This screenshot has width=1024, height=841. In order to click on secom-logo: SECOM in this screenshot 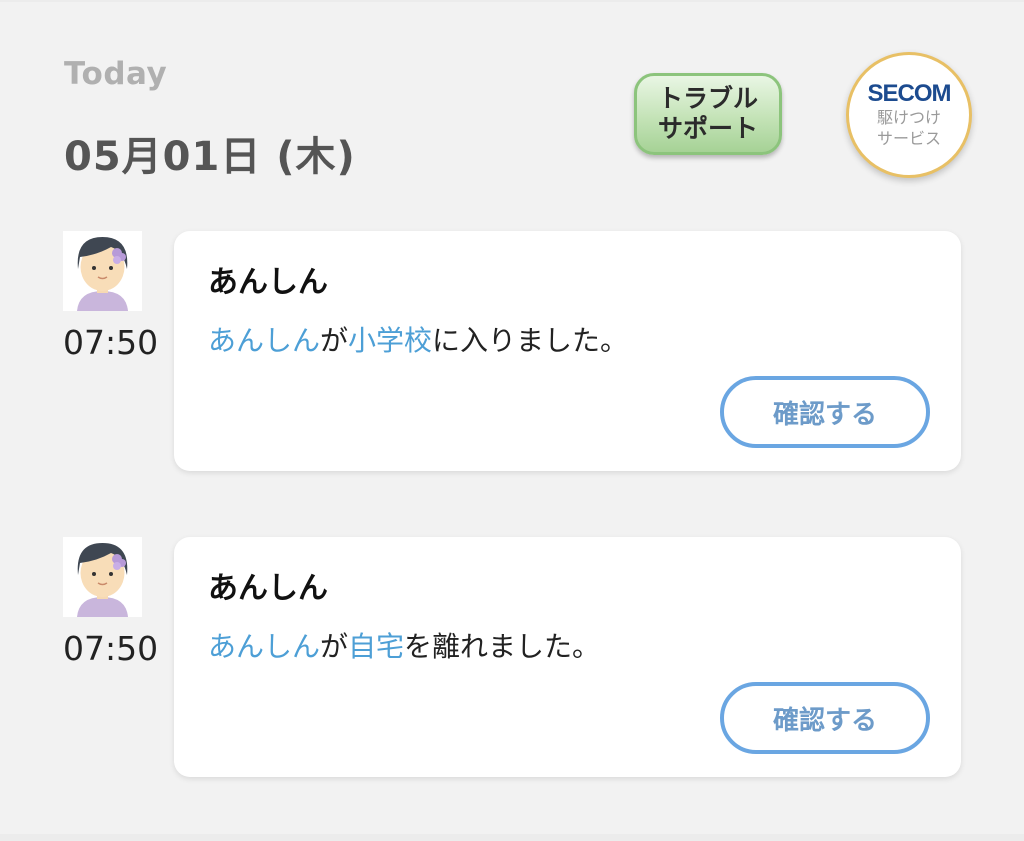, I will do `click(909, 93)`.